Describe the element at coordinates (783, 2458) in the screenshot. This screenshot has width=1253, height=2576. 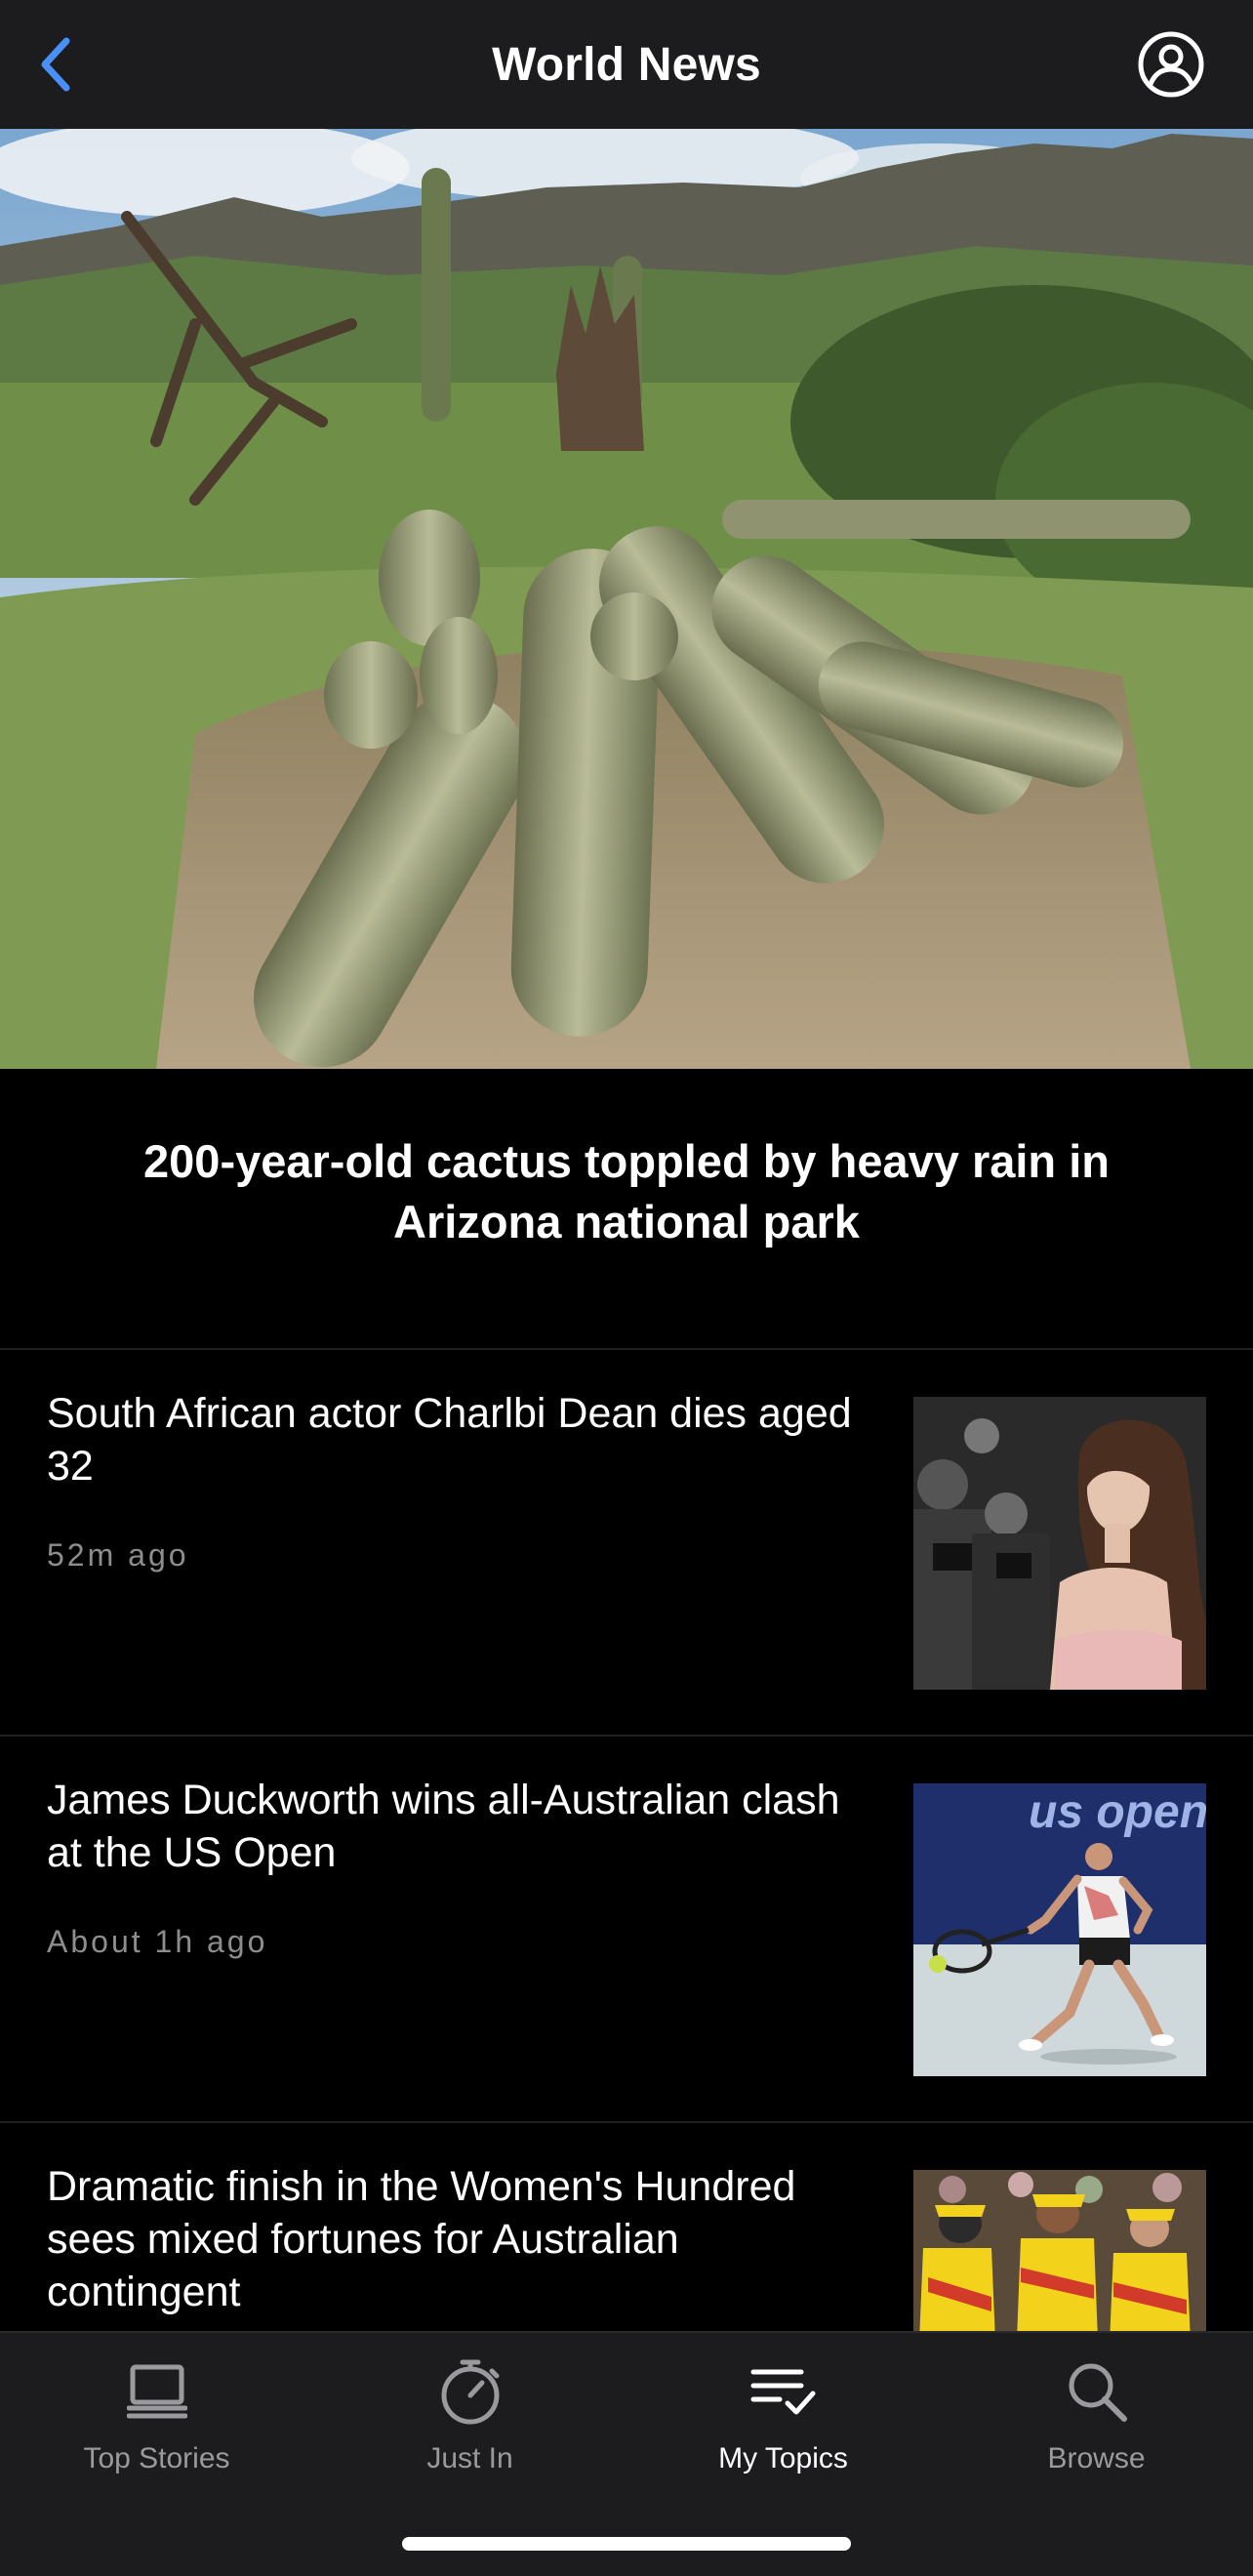
I see `tab-label: My Topics` at that location.